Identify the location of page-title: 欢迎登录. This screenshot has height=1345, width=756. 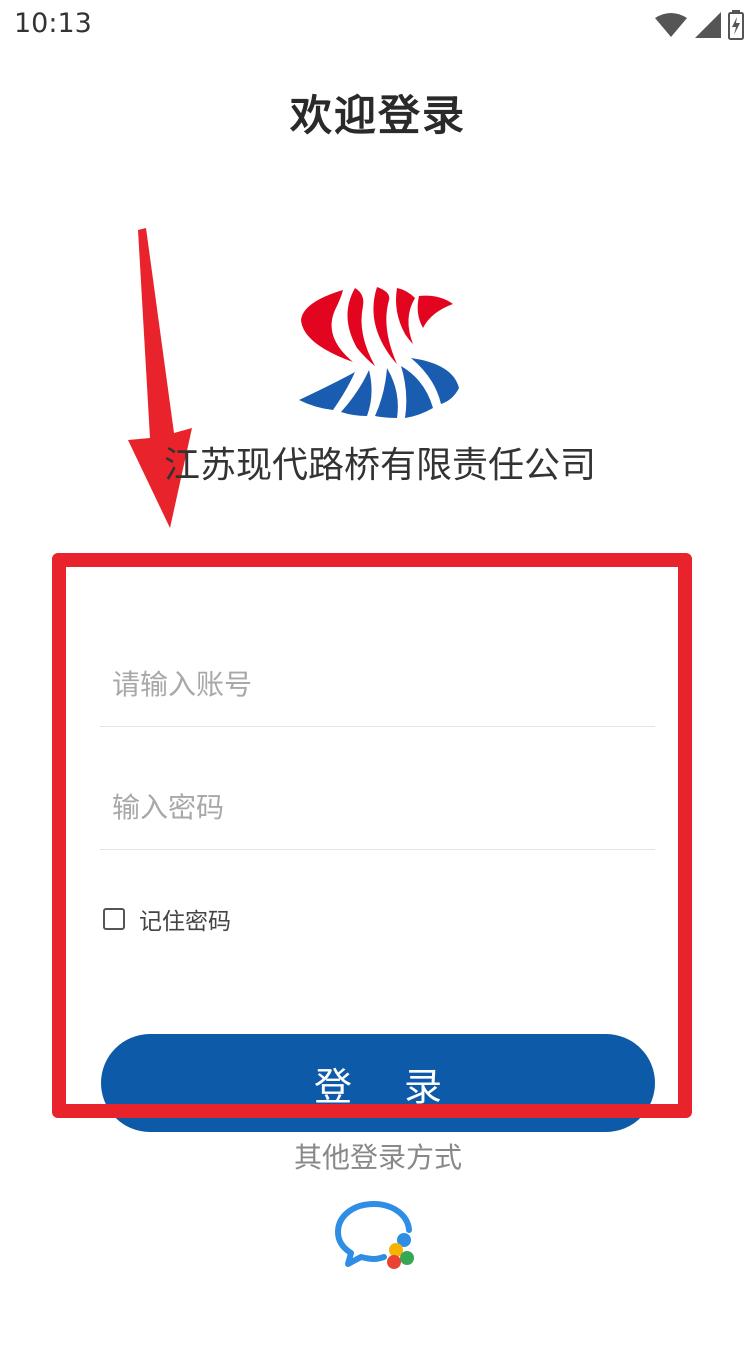
(377, 115).